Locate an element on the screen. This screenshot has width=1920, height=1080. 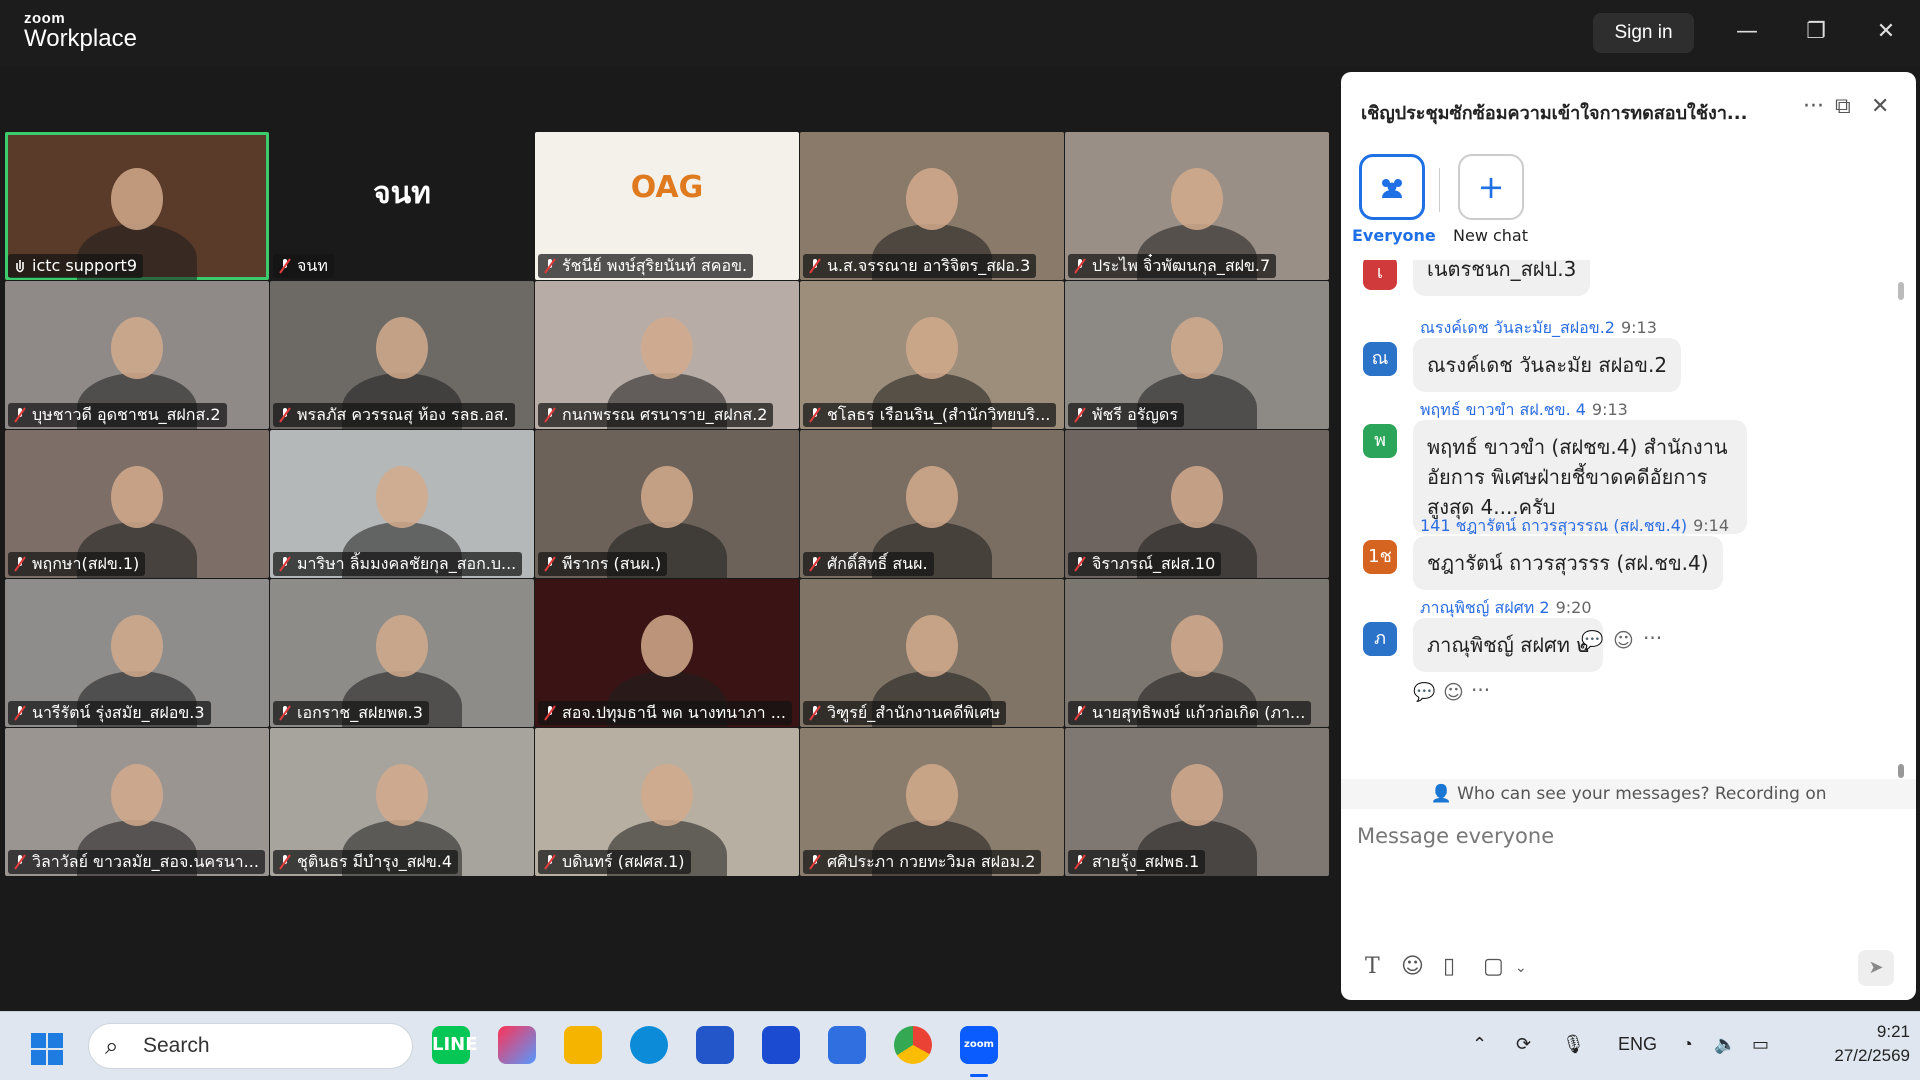
copilot-icon is located at coordinates (517, 1045).